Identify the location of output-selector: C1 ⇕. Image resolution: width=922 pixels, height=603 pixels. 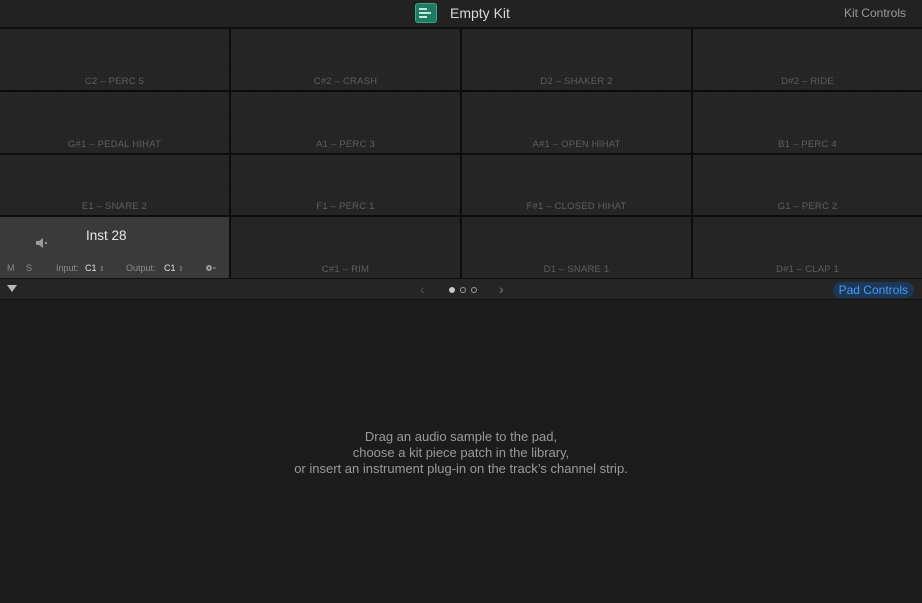
(174, 268).